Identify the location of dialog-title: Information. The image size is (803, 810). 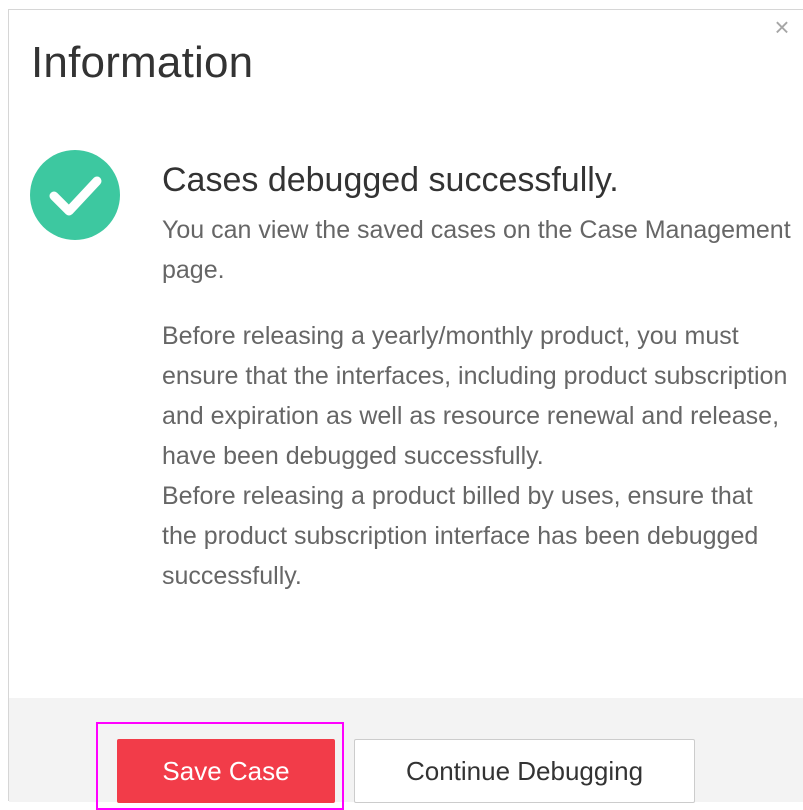
(142, 62).